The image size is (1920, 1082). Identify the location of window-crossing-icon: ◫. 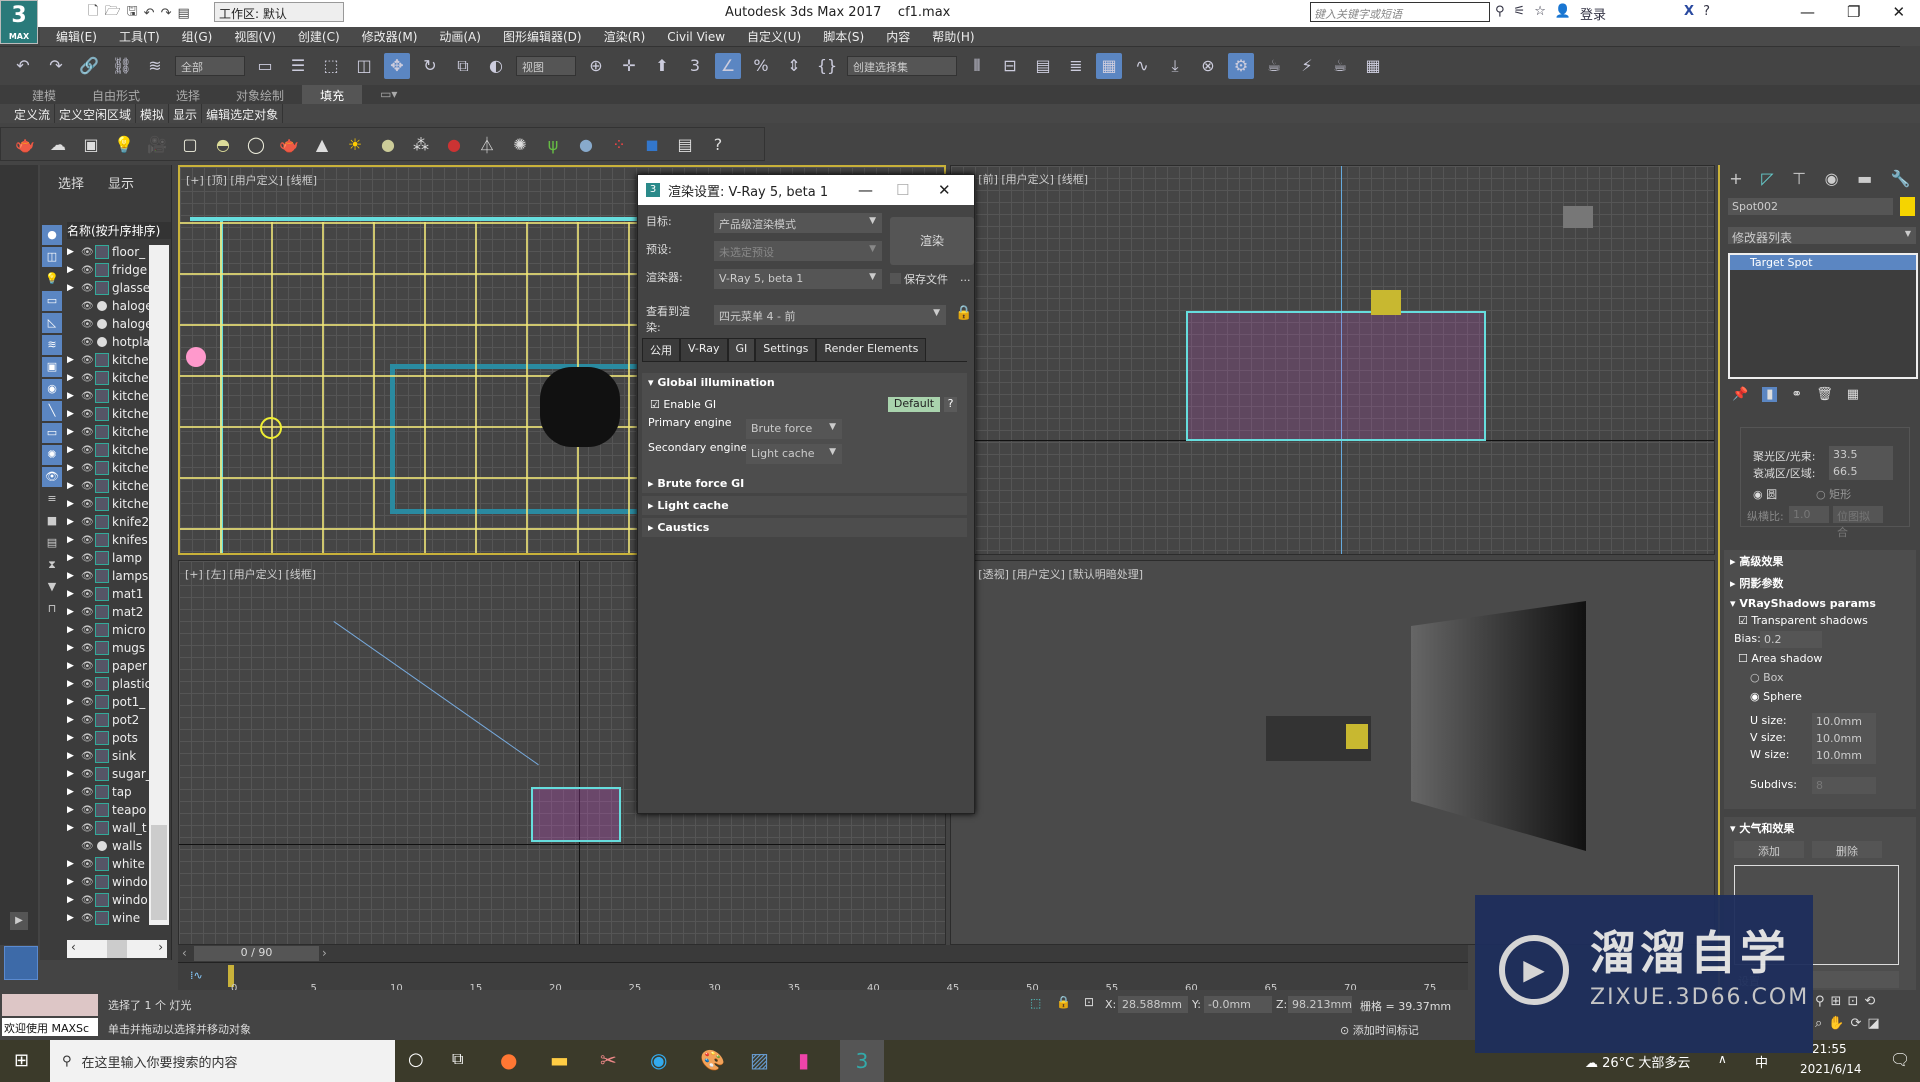
(364, 66).